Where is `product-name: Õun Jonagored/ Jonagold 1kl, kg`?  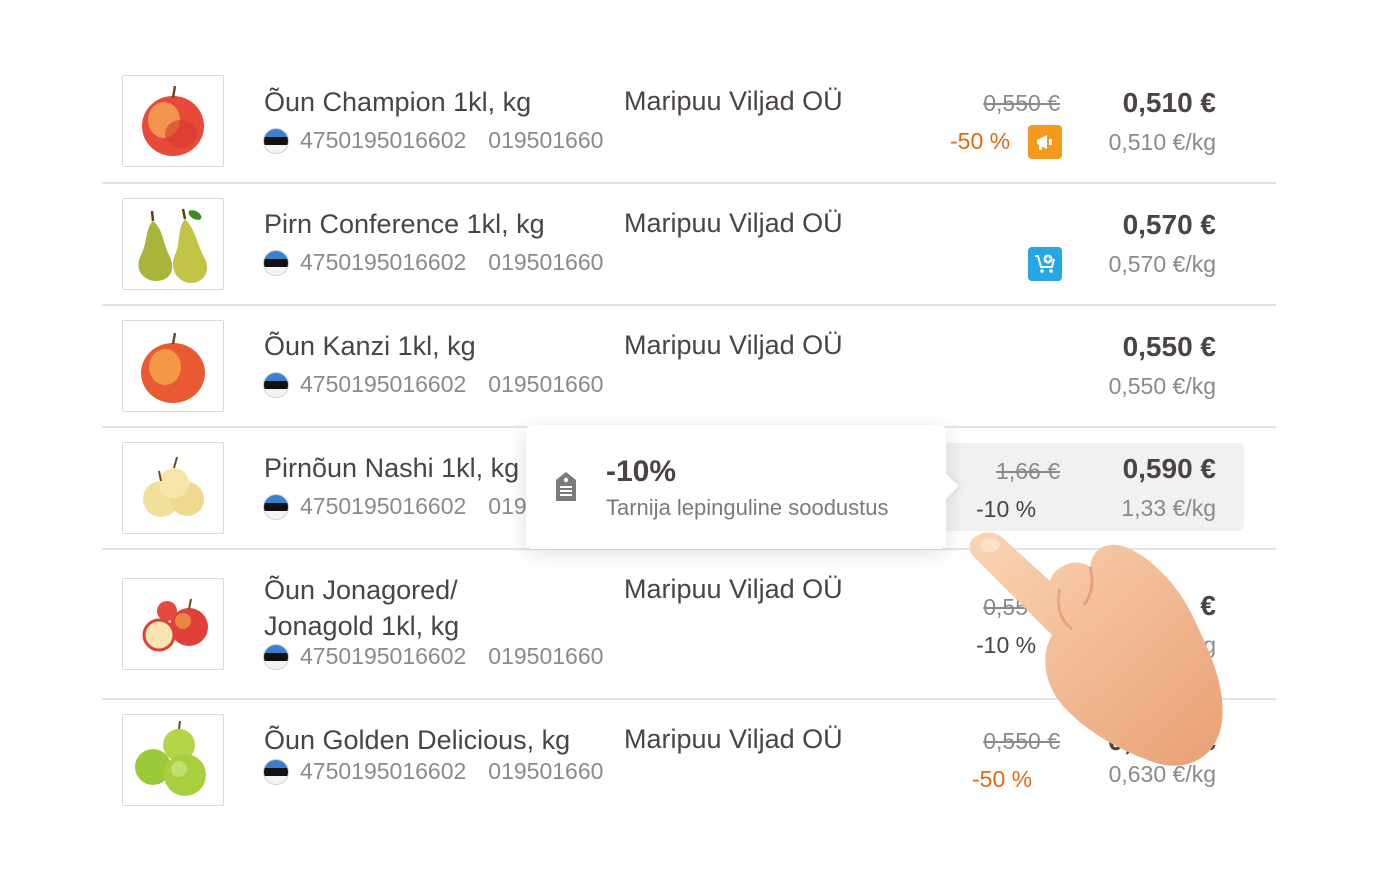 product-name: Õun Jonagored/ Jonagold 1kl, kg is located at coordinates (361, 608).